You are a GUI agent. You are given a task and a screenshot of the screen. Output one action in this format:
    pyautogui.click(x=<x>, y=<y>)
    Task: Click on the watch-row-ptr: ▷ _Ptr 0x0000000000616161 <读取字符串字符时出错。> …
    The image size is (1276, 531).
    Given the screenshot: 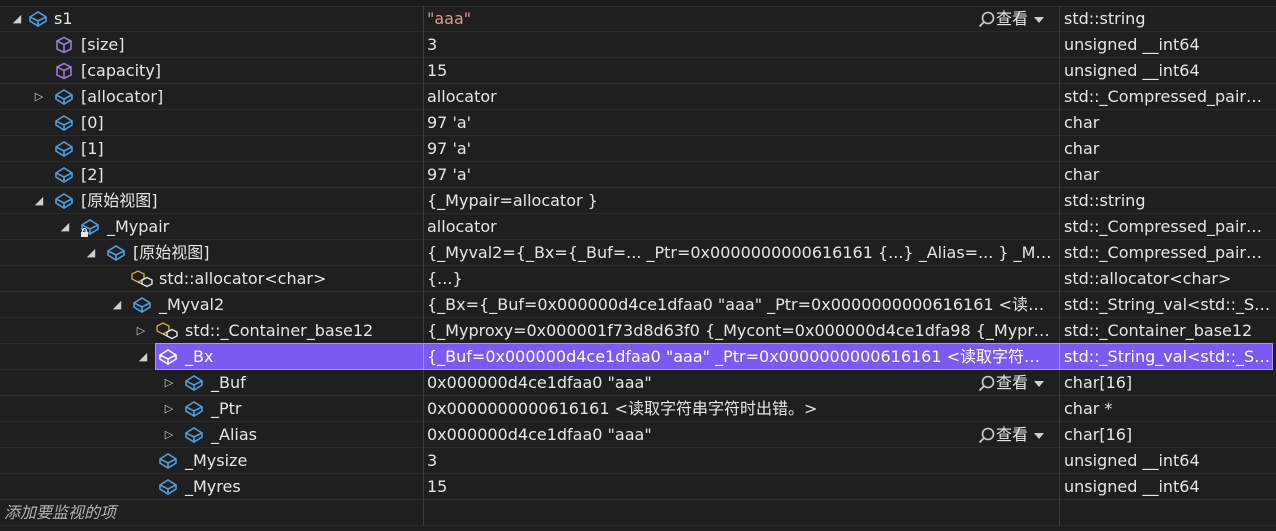 What is the action you would take?
    pyautogui.click(x=638, y=409)
    